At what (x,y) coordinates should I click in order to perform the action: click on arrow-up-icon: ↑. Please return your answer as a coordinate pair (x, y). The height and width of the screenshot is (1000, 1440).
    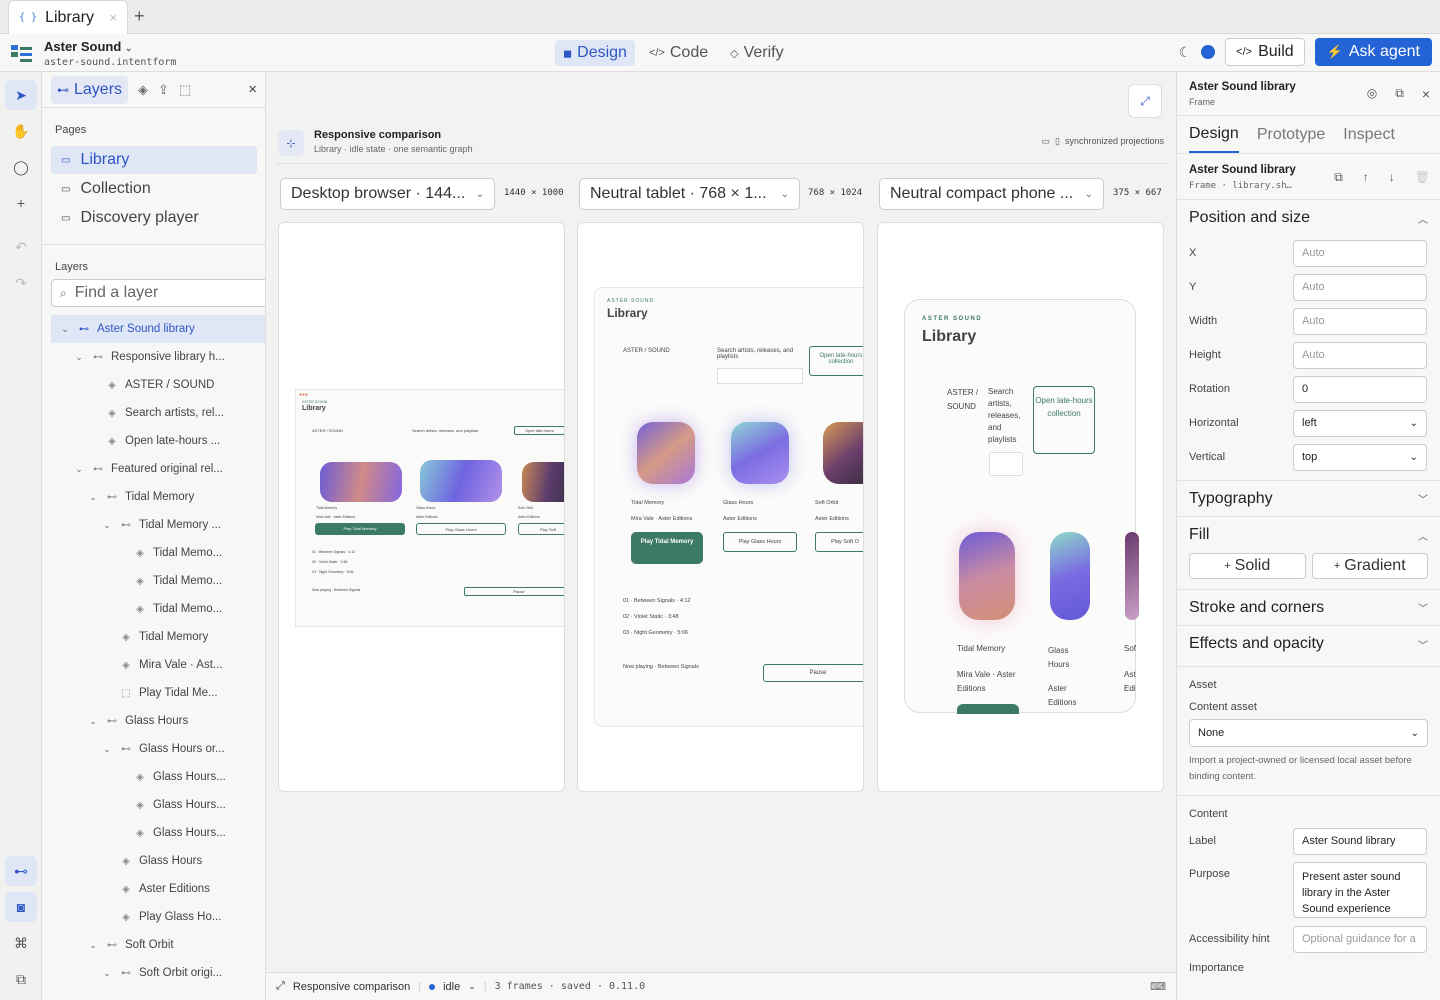
    Looking at the image, I should click on (1366, 177).